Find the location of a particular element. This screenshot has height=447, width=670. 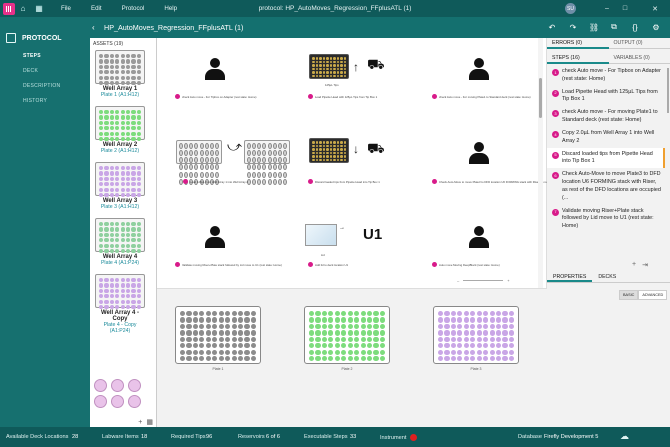

deck-plate-1-label: Plate 1 is located at coordinates (218, 369).